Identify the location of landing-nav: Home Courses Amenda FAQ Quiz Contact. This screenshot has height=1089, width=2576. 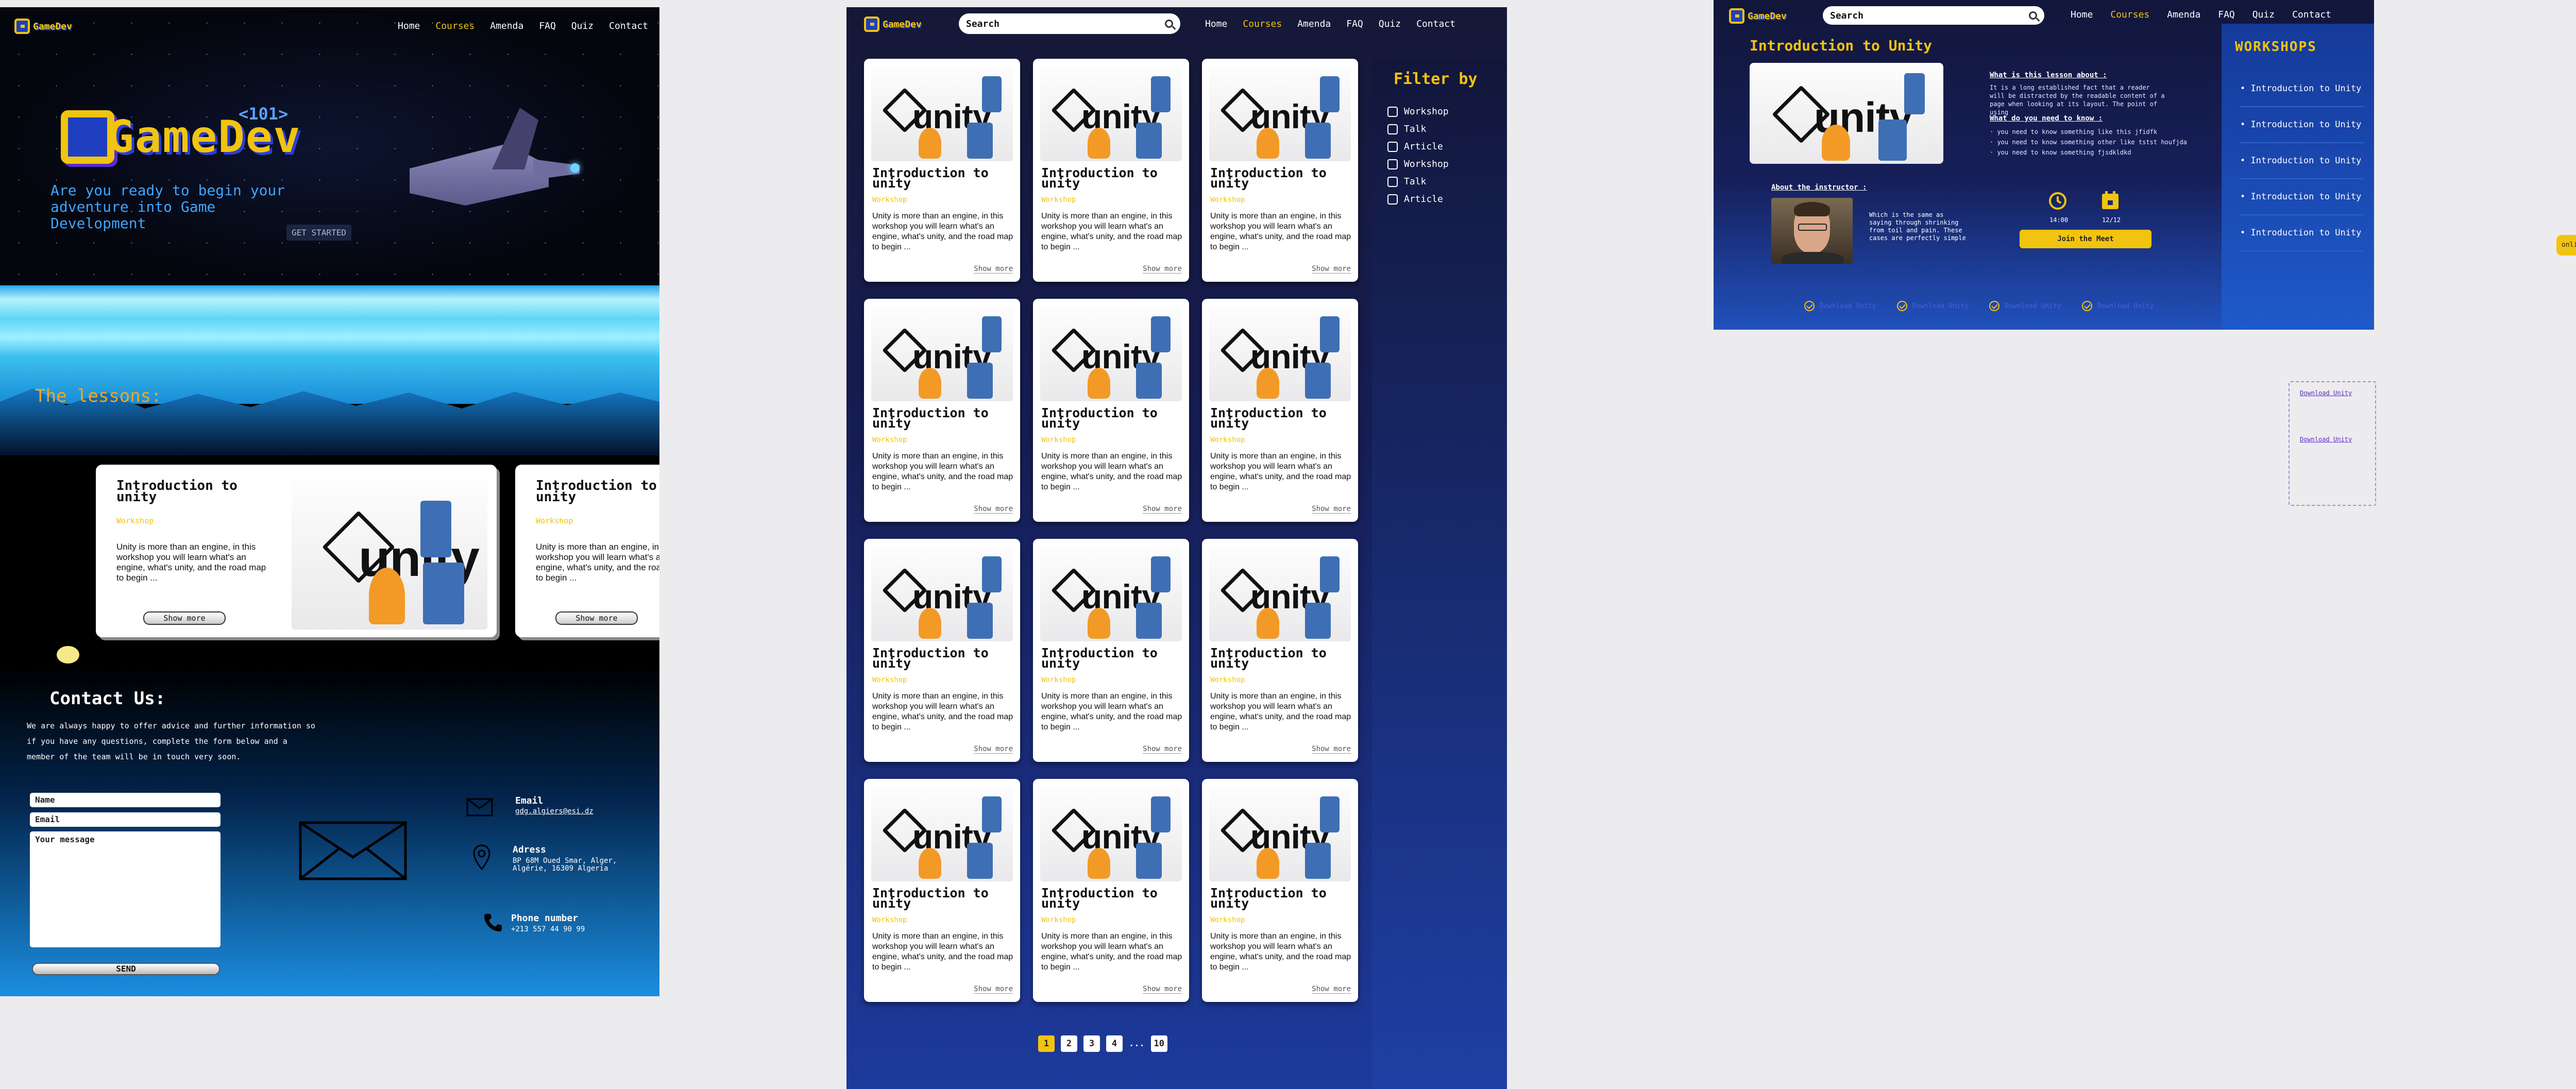
(523, 26).